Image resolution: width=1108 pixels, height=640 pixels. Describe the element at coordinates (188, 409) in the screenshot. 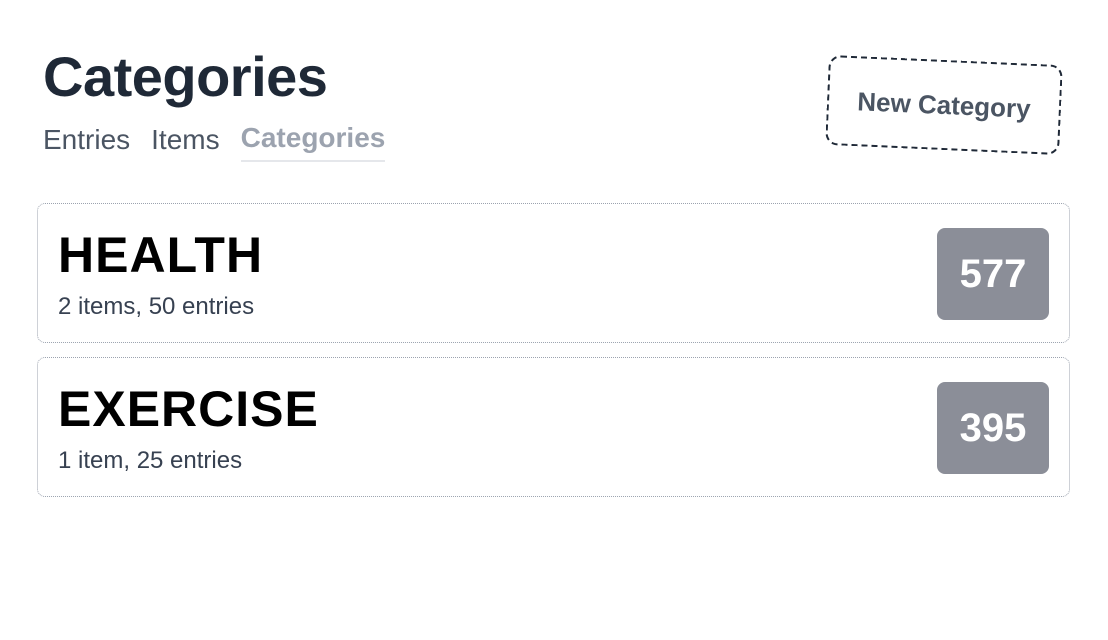

I see `category-name: EXERCISE` at that location.